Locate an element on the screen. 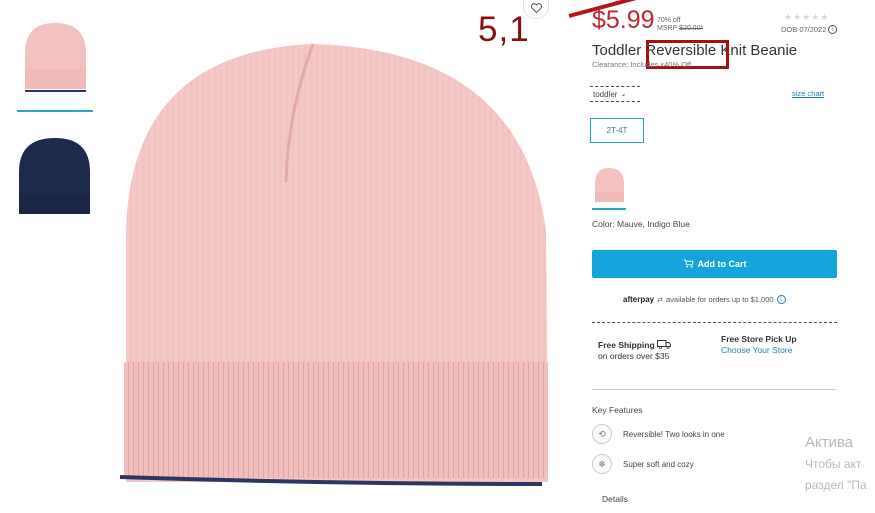 The height and width of the screenshot is (513, 875). windows-activation-watermark: Актива Чтобы акт раздел "Па is located at coordinates (836, 464).